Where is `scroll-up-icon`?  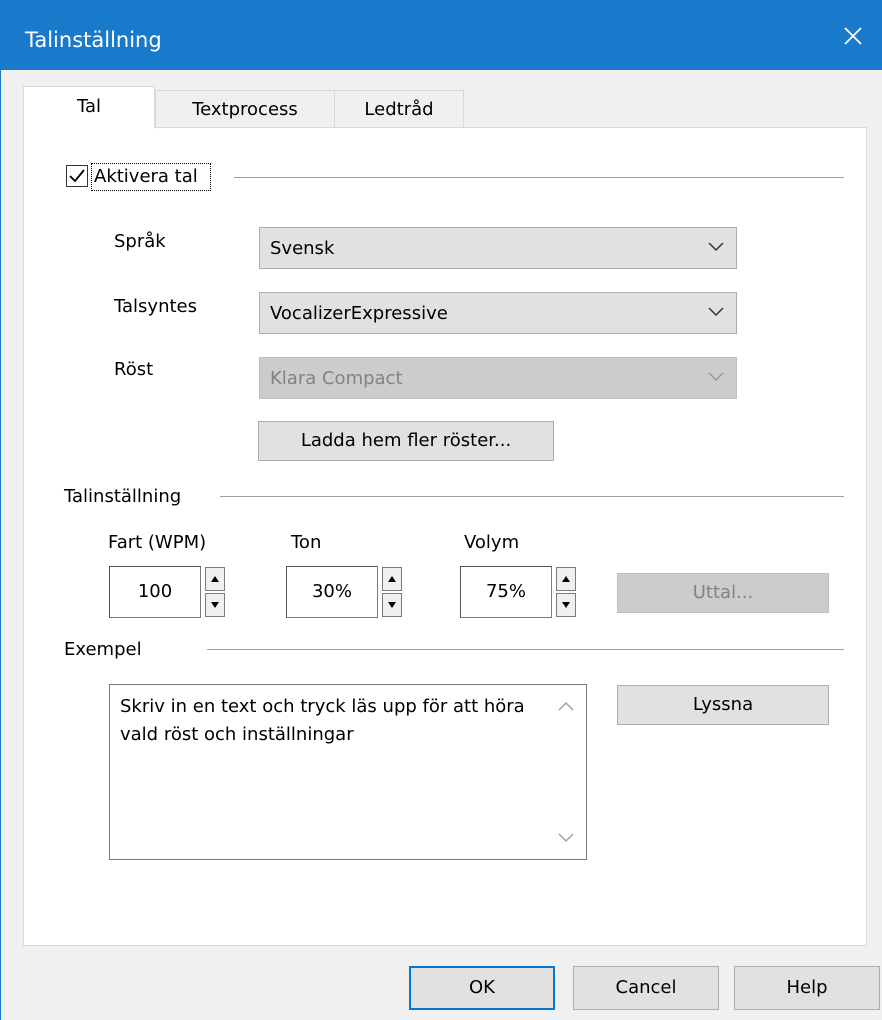
scroll-up-icon is located at coordinates (566, 706).